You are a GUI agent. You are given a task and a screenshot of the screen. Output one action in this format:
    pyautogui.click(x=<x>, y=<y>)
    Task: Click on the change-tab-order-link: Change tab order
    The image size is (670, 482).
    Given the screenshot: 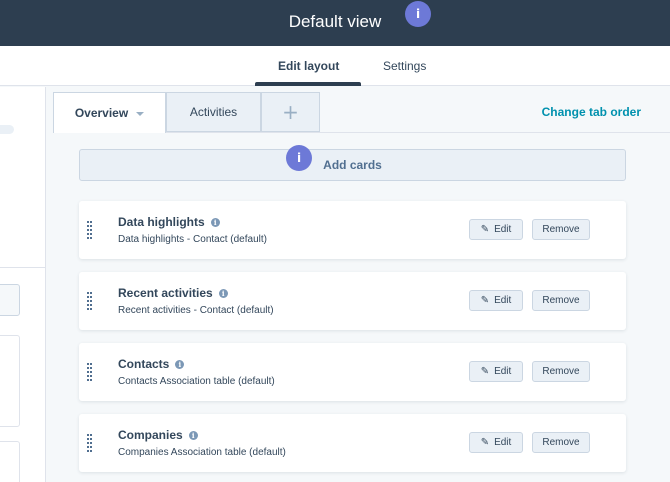 What is the action you would take?
    pyautogui.click(x=591, y=112)
    